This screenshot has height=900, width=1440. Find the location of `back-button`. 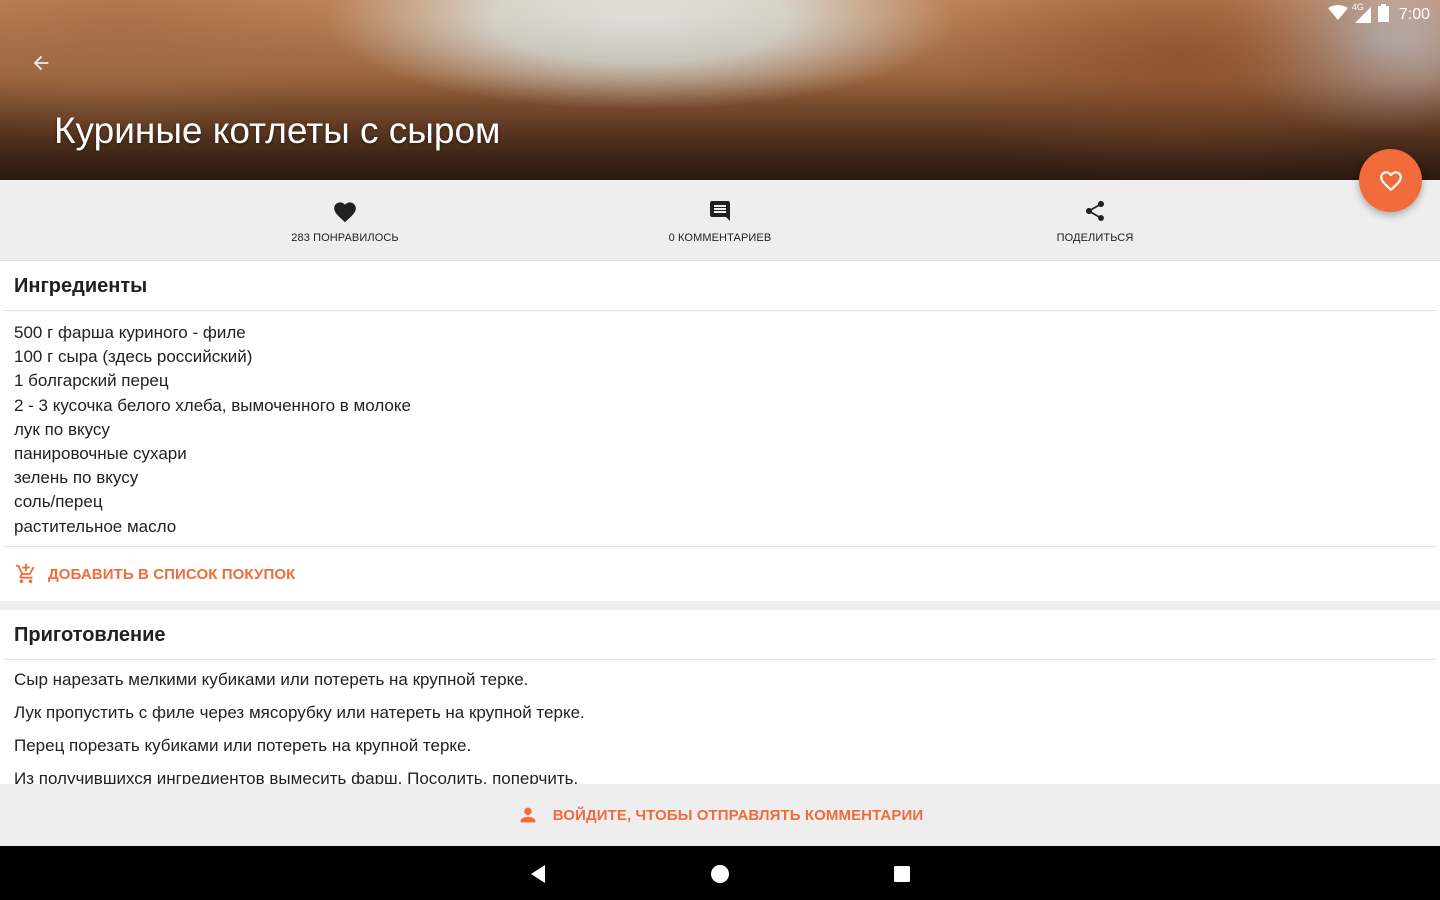

back-button is located at coordinates (41, 63).